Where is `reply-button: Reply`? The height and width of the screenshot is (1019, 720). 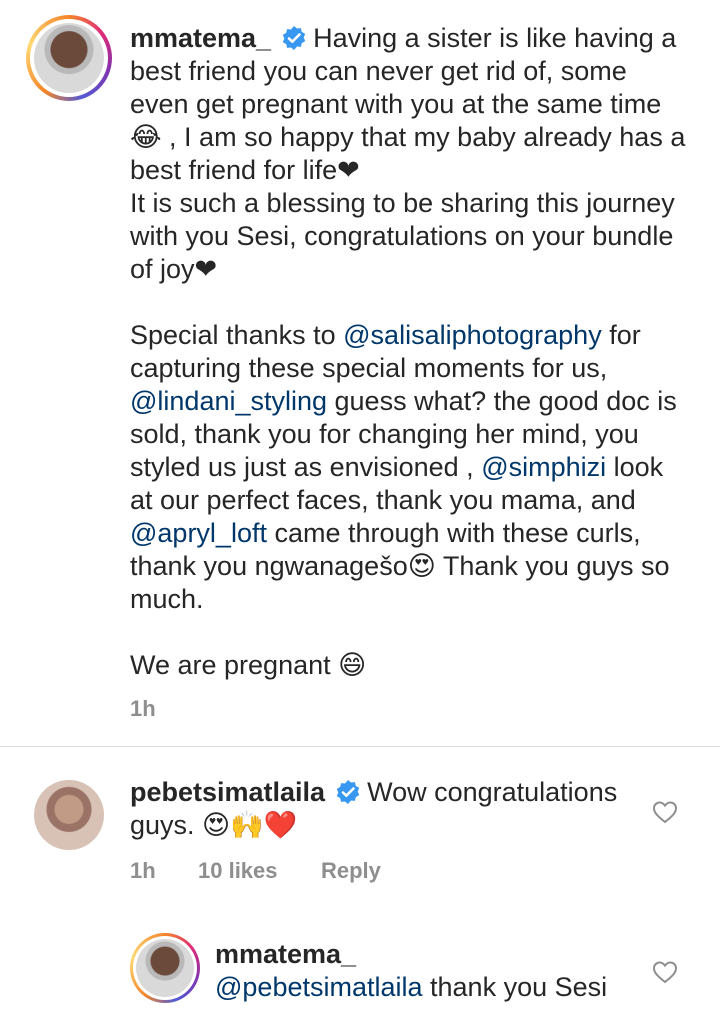 reply-button: Reply is located at coordinates (351, 871).